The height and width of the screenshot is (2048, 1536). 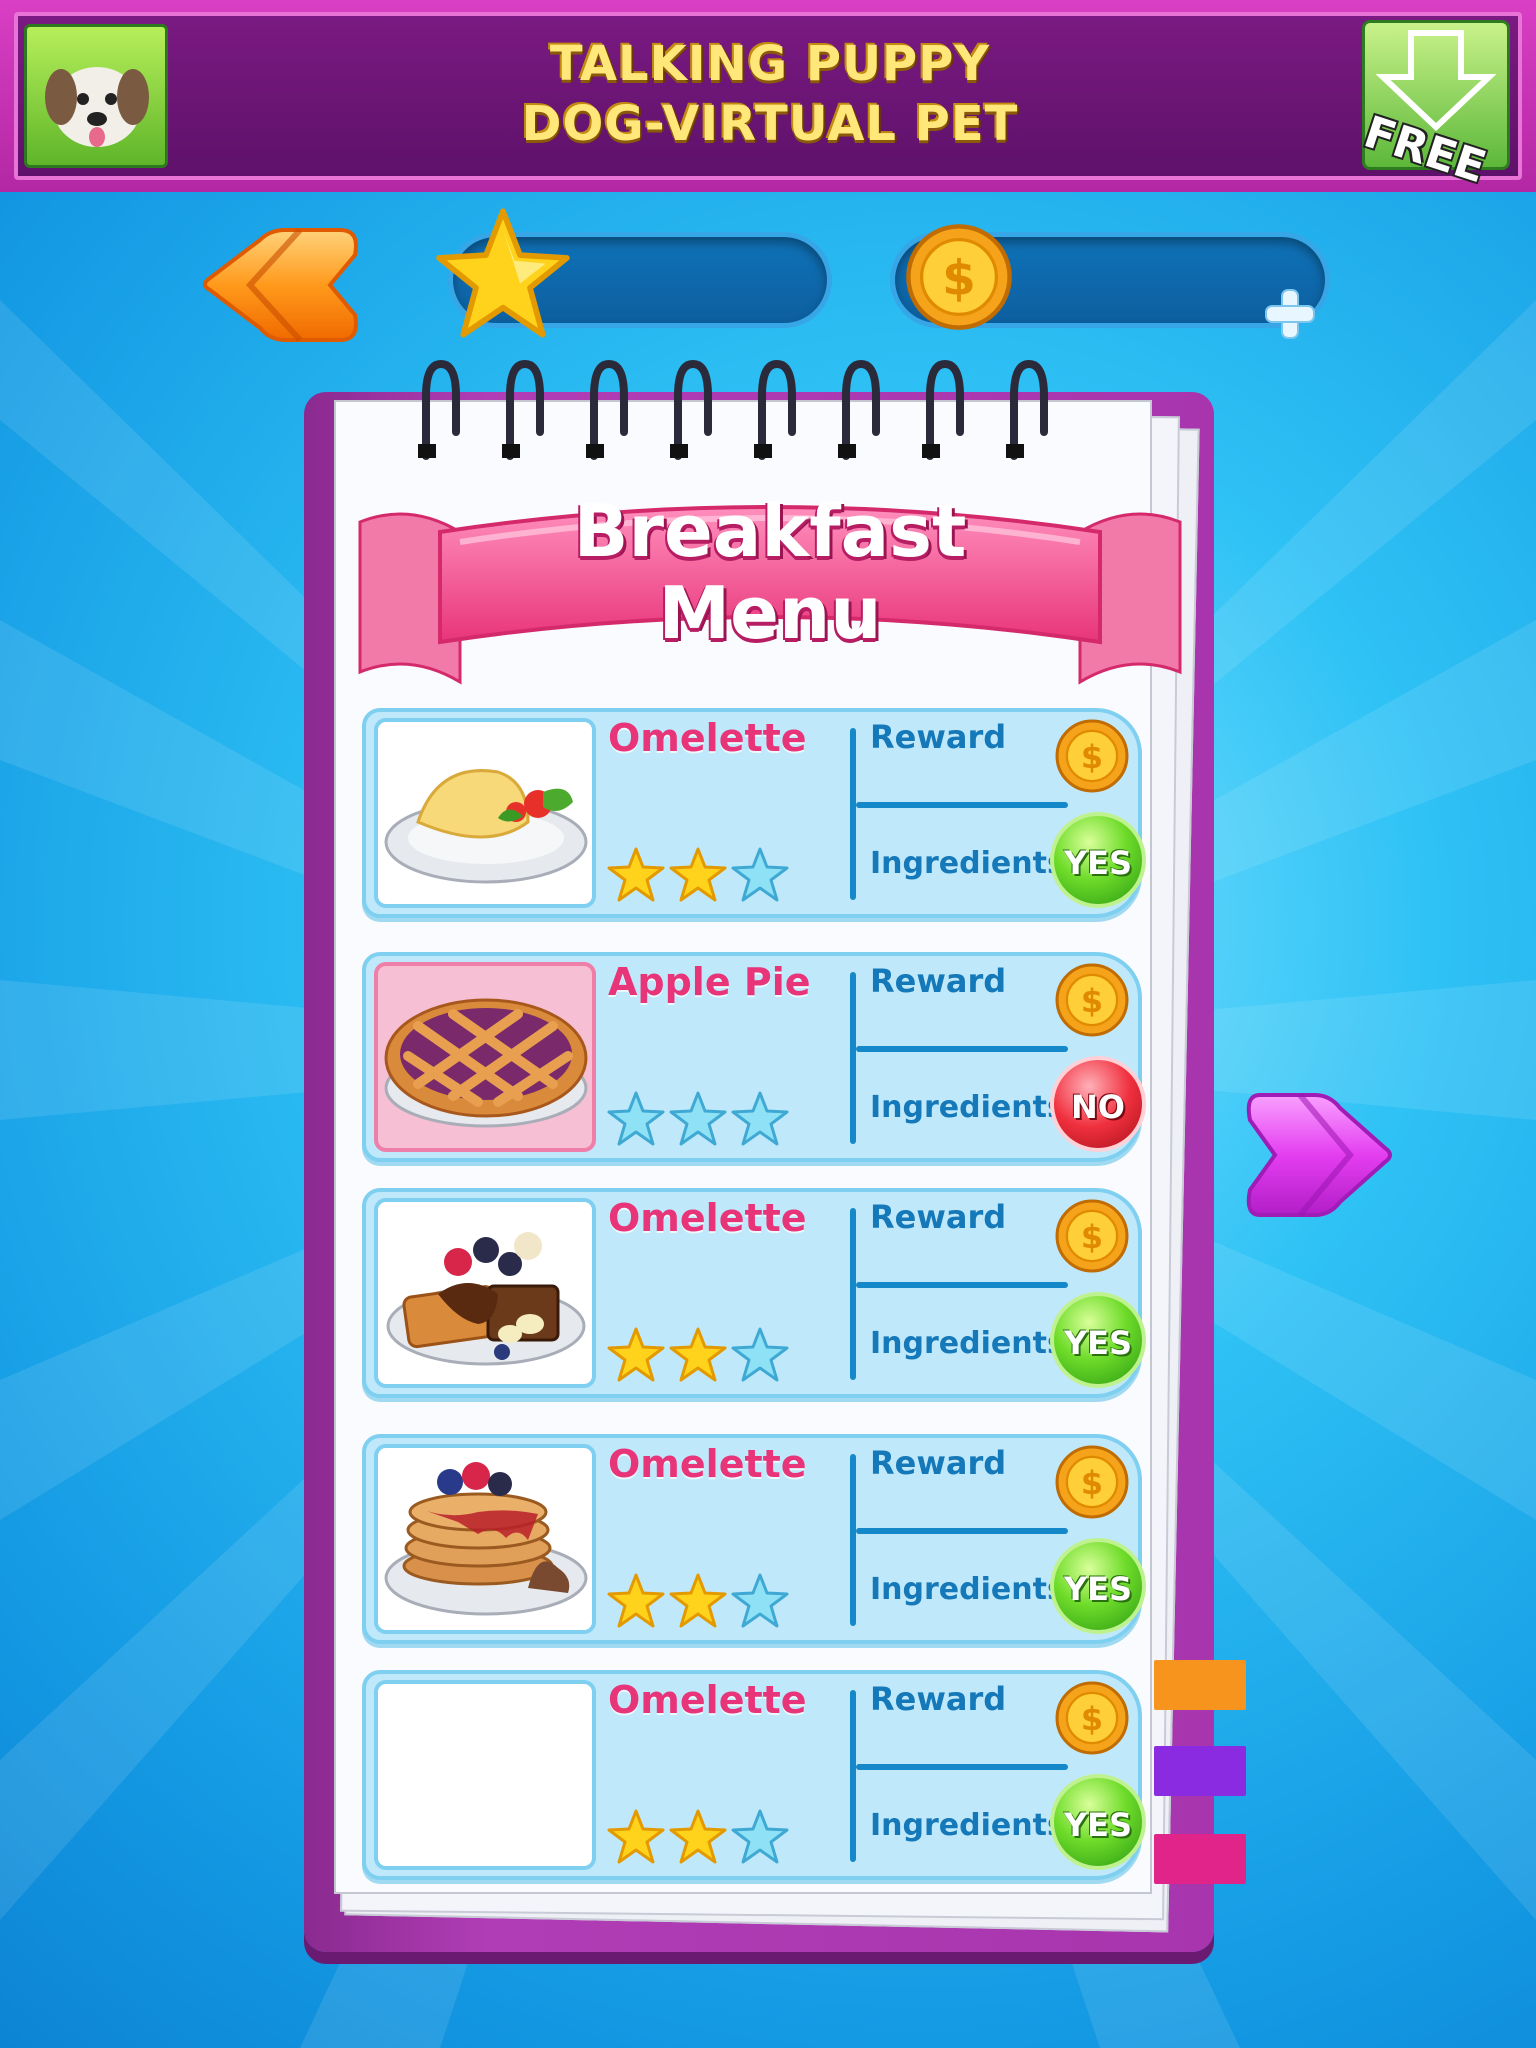 I want to click on ad-title: TALKING PUPPY DOG-VIRTUAL PET, so click(x=770, y=94).